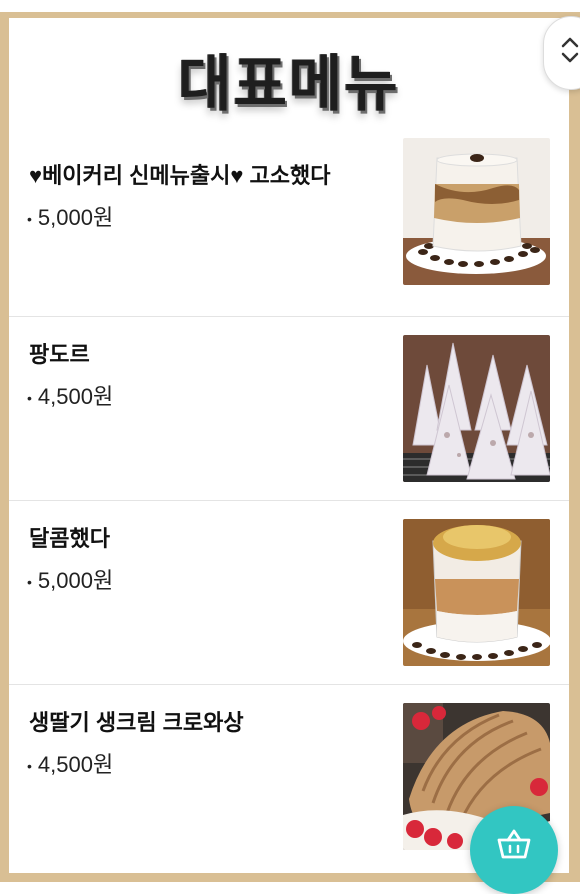 The image size is (580, 894). I want to click on cart-button, so click(514, 850).